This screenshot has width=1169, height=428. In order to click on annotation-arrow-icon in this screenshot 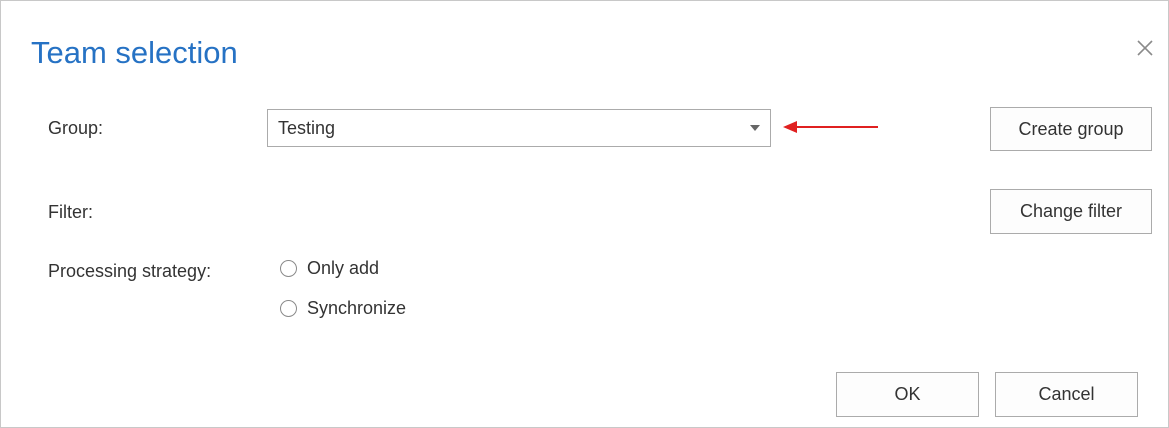, I will do `click(830, 127)`.